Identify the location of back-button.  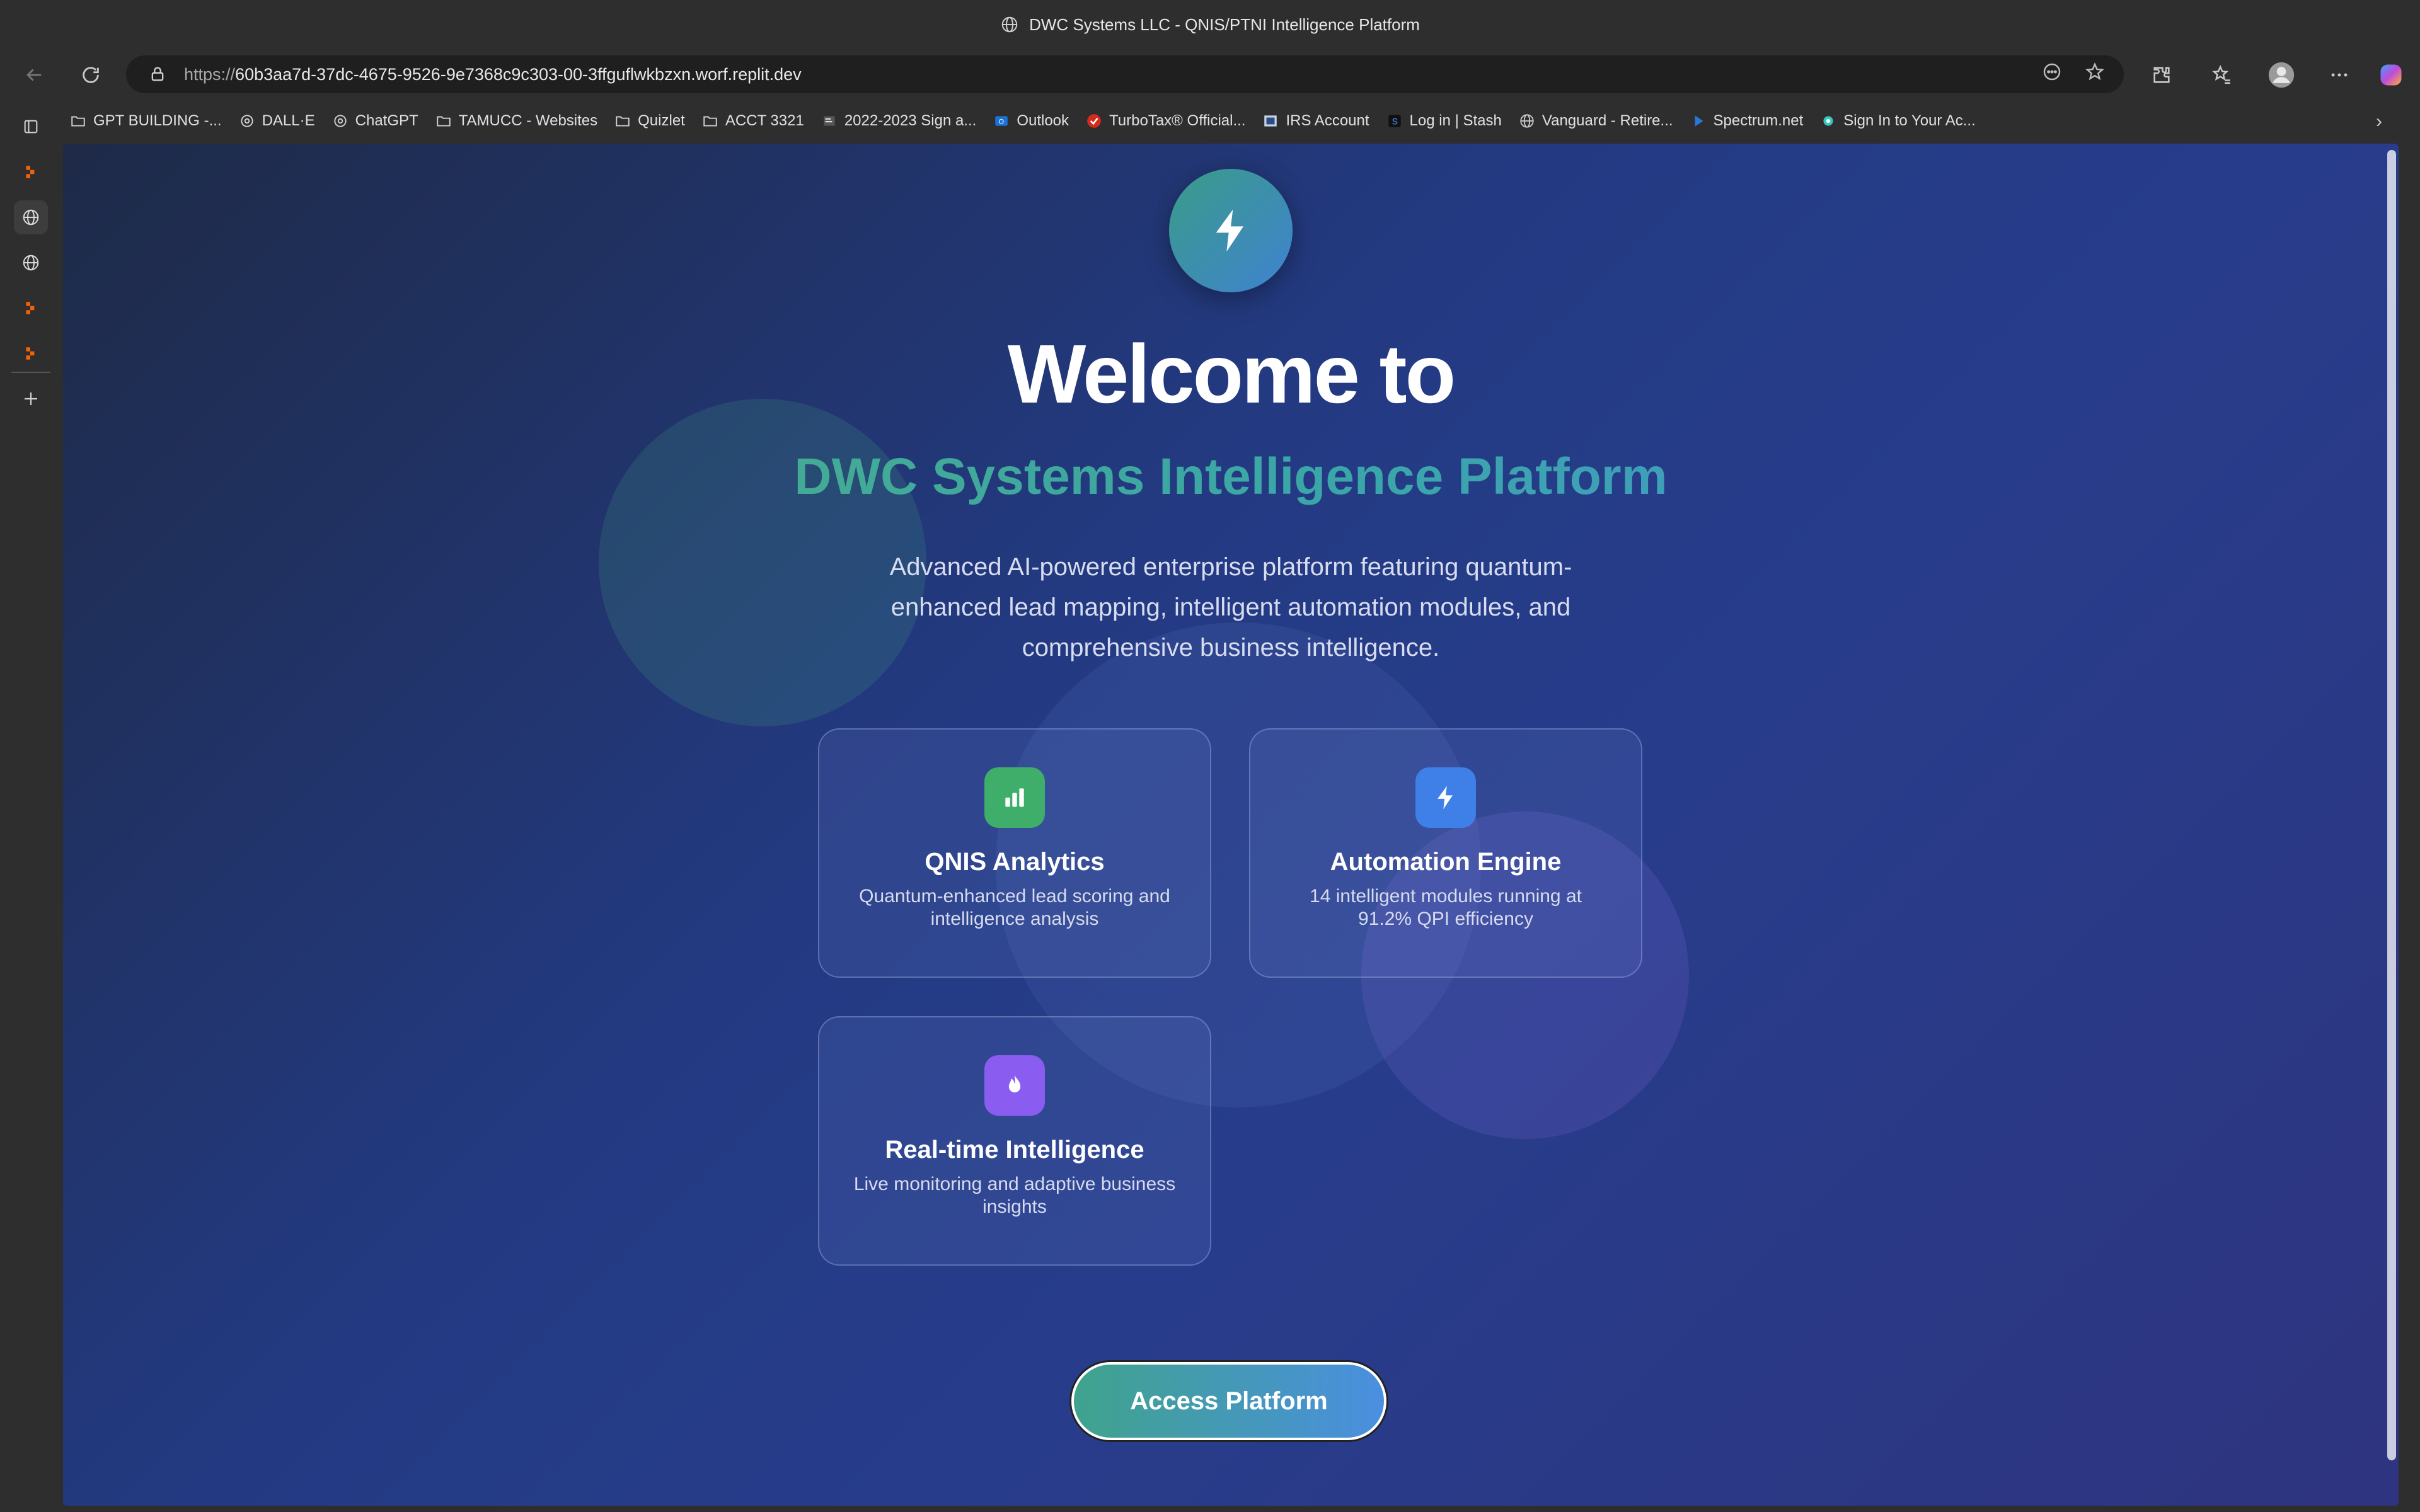
(34, 75).